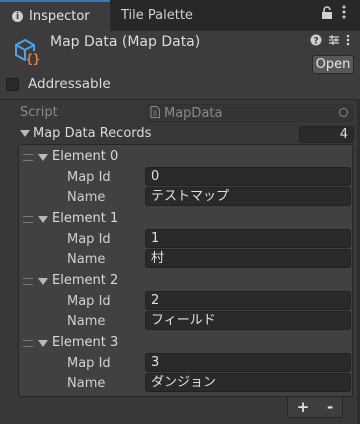 The width and height of the screenshot is (360, 424). I want to click on list-title: Map Data Records, so click(92, 133).